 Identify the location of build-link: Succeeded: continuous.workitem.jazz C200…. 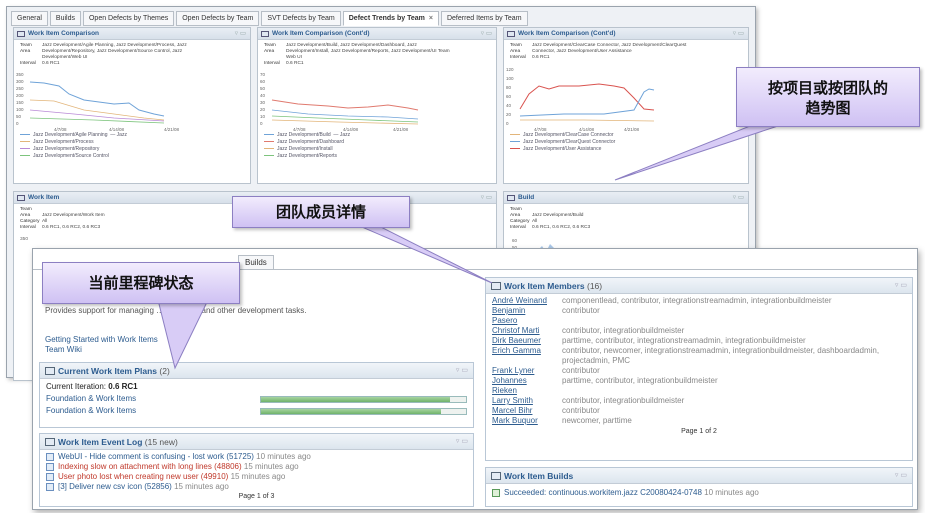
(603, 492).